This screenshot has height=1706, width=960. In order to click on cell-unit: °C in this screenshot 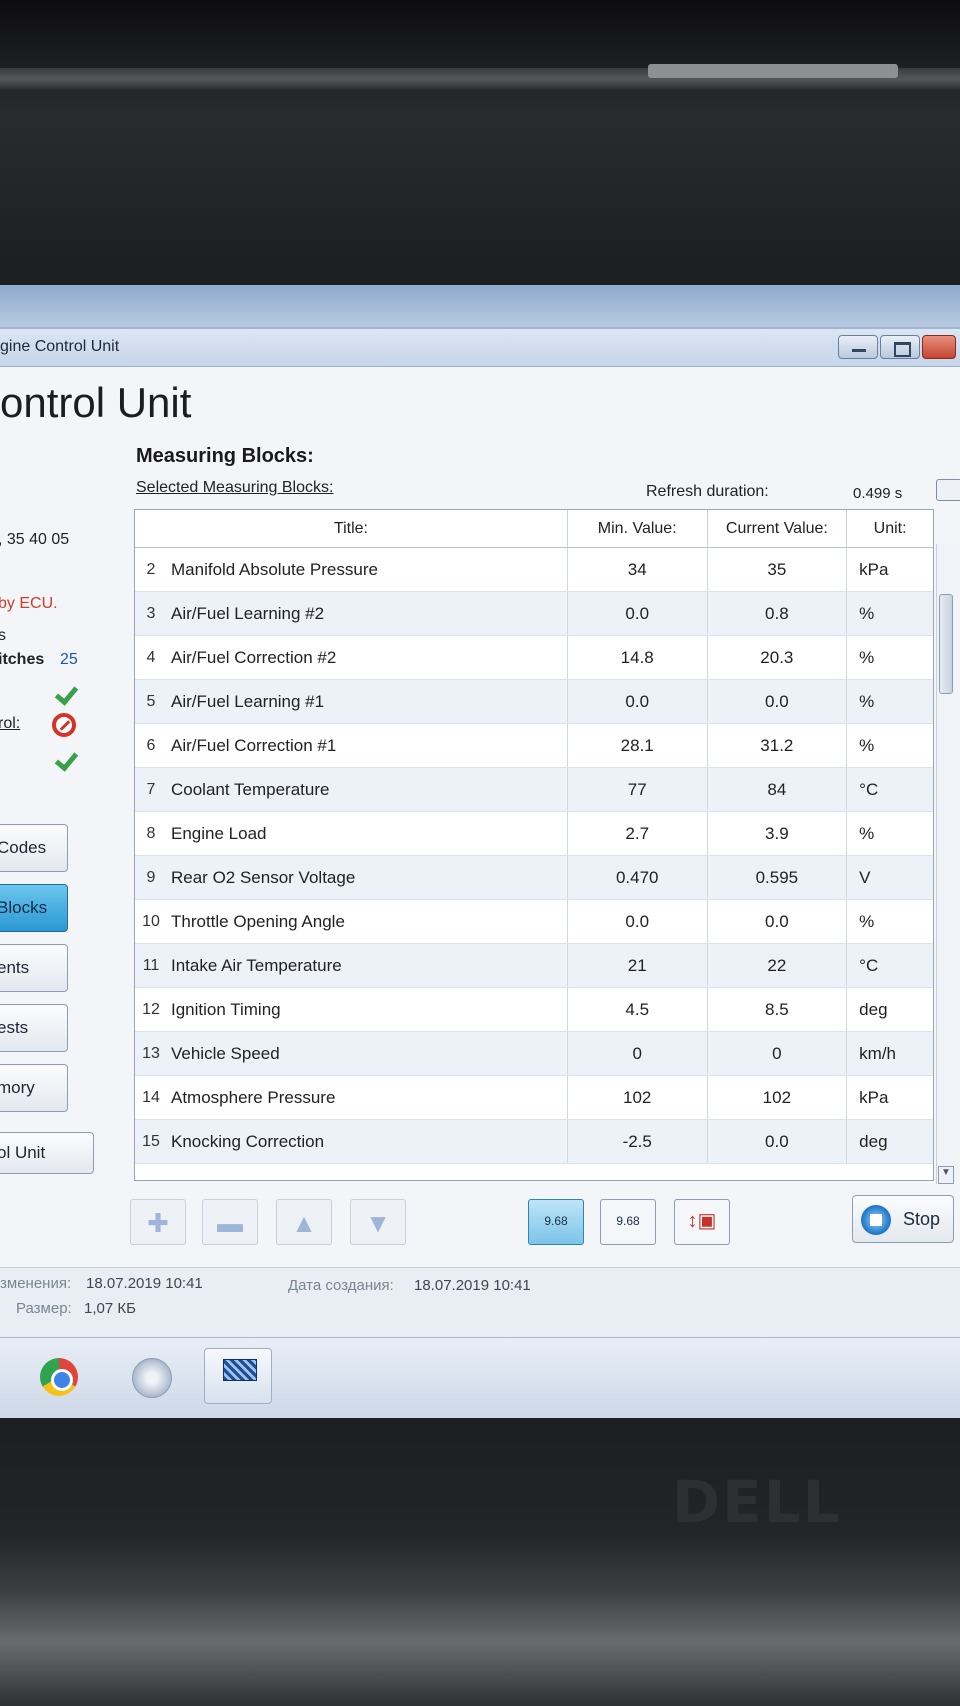, I will do `click(869, 789)`.